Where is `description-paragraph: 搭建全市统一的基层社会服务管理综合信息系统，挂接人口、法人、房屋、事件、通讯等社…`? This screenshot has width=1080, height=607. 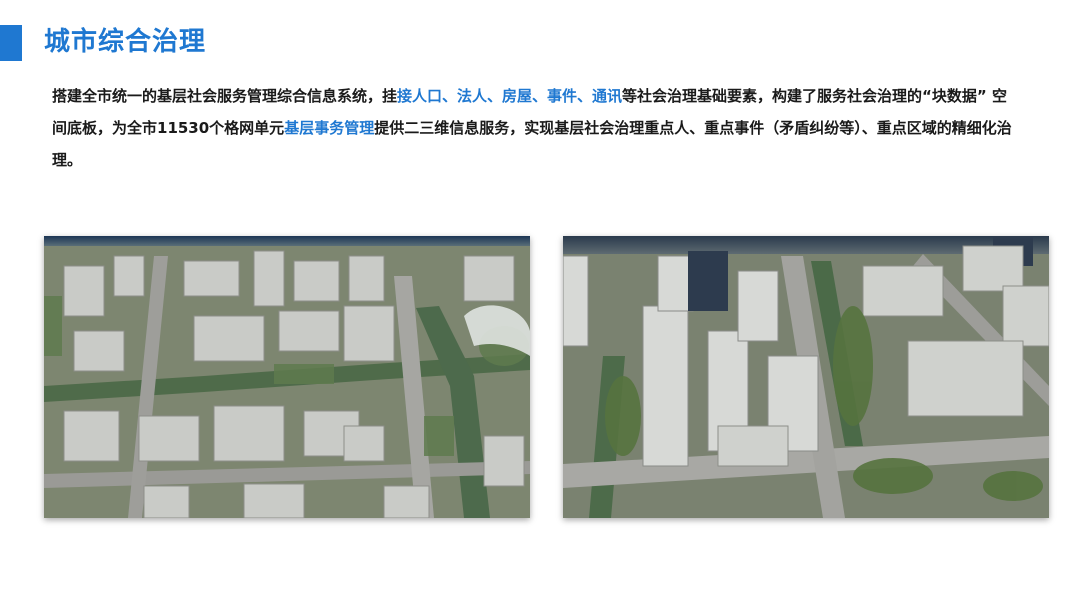
description-paragraph: 搭建全市统一的基层社会服务管理综合信息系统，挂接人口、法人、房屋、事件、通讯等社… is located at coordinates (532, 128).